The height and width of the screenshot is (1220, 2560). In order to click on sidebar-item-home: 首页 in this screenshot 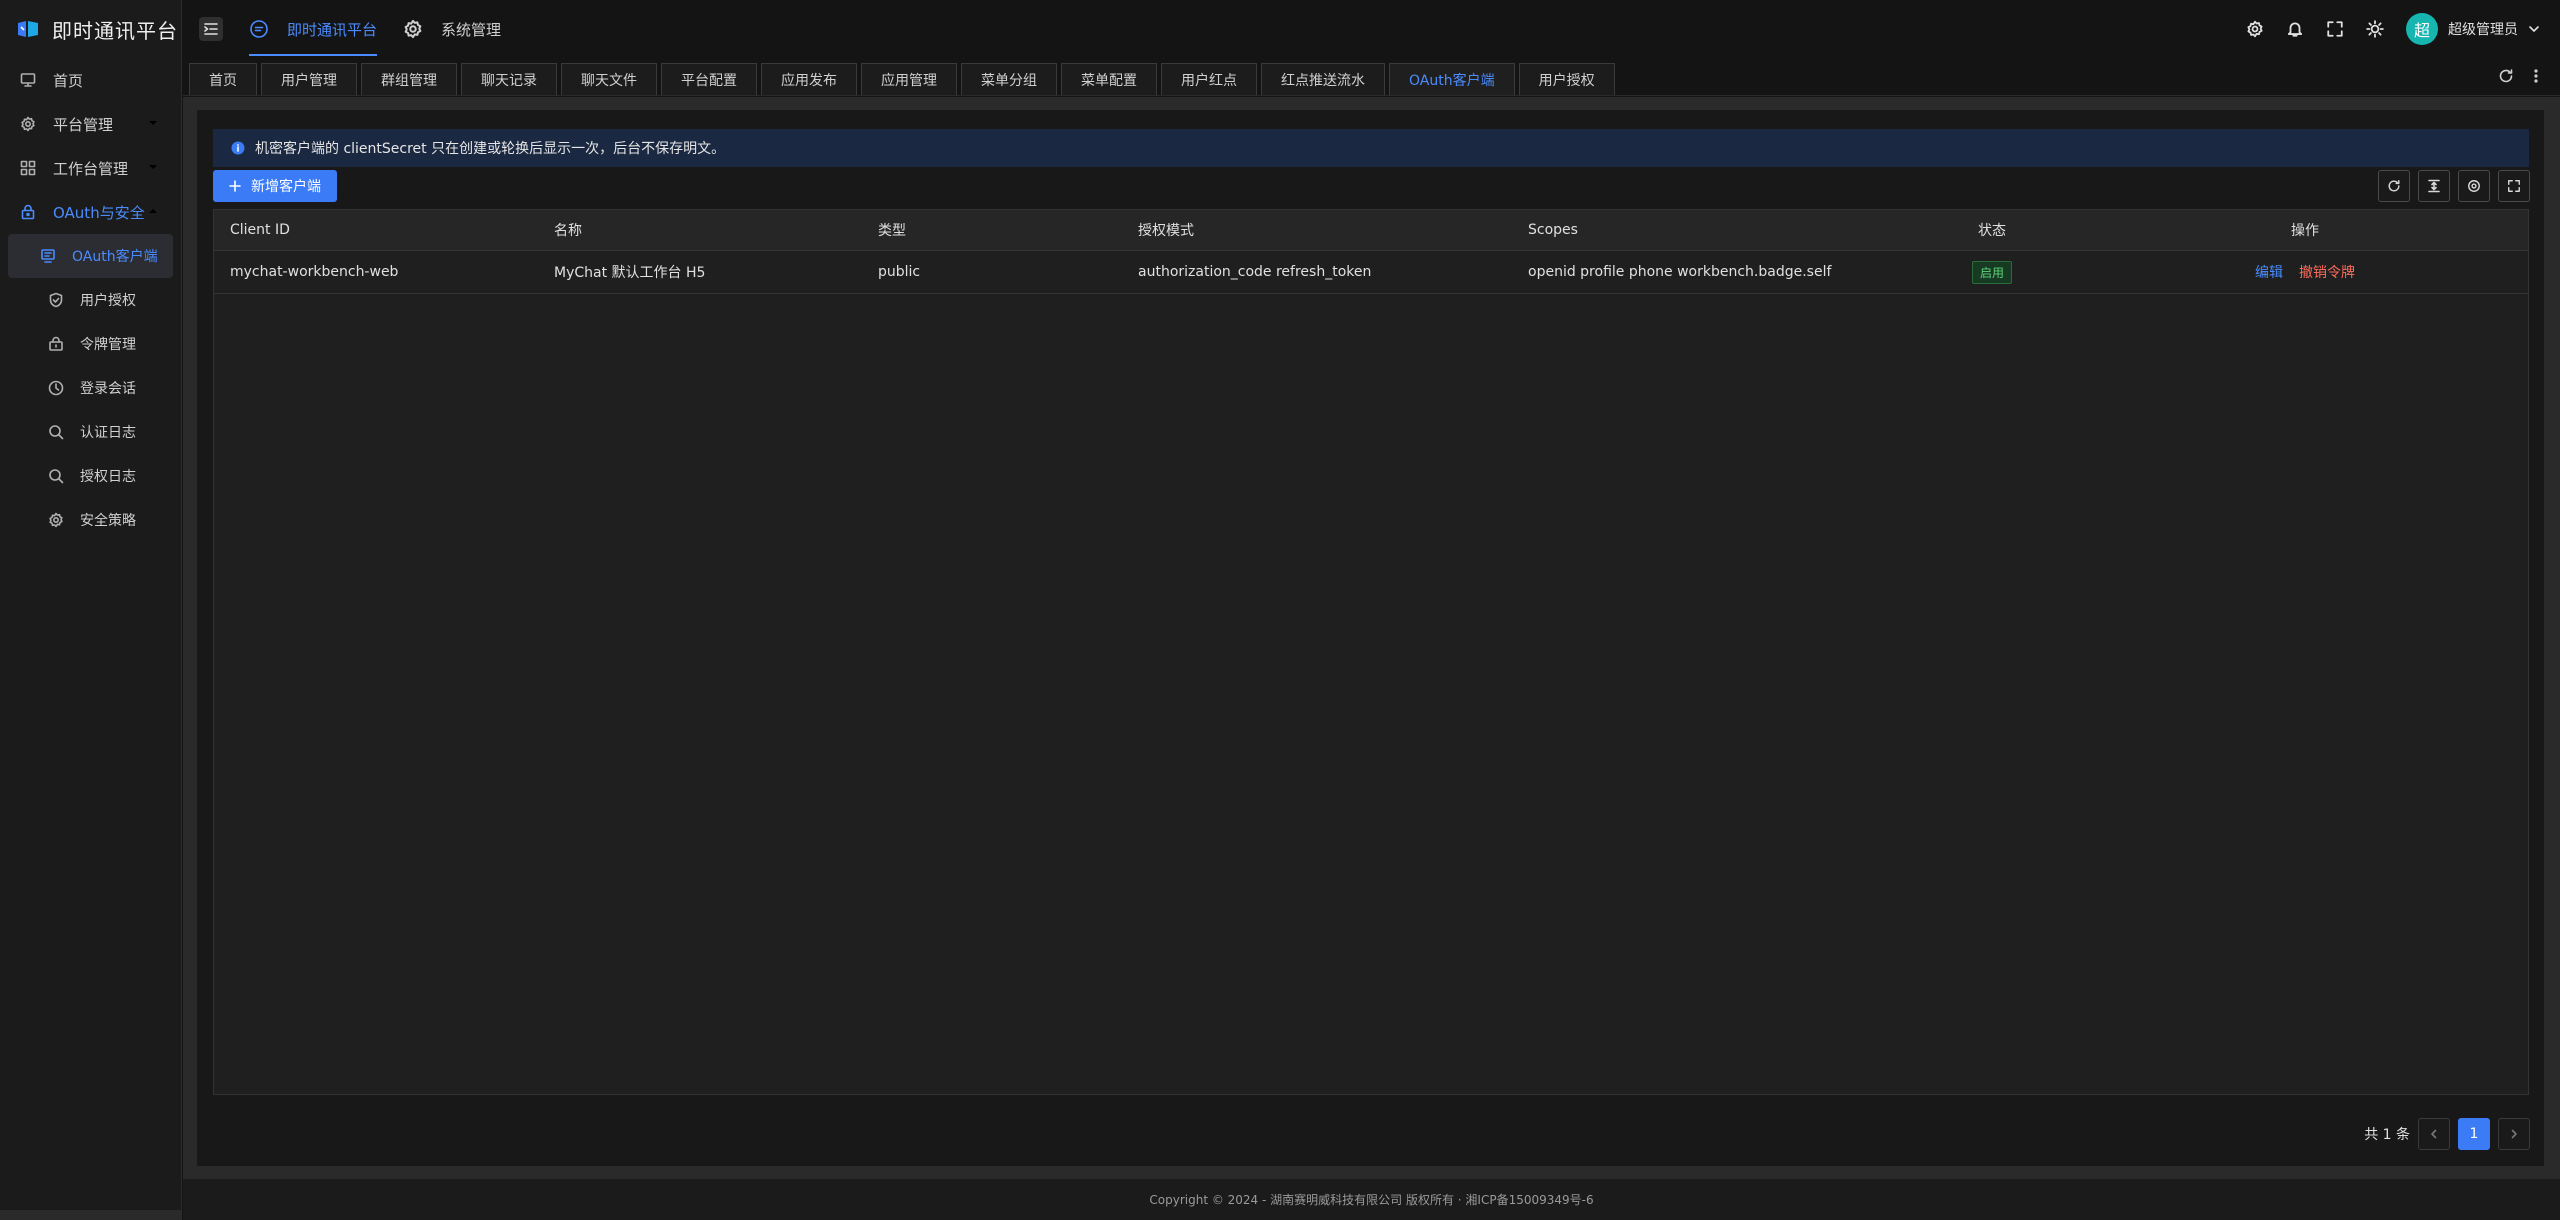, I will do `click(90, 80)`.